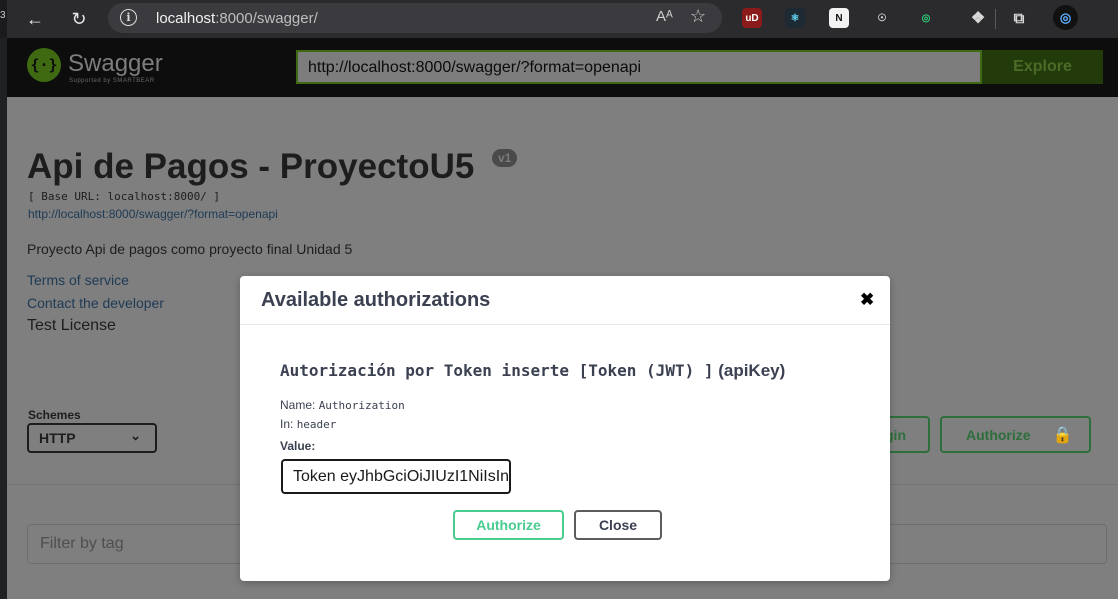 The width and height of the screenshot is (1118, 599). What do you see at coordinates (316, 424) in the screenshot?
I see `auth-in-value: header` at bounding box center [316, 424].